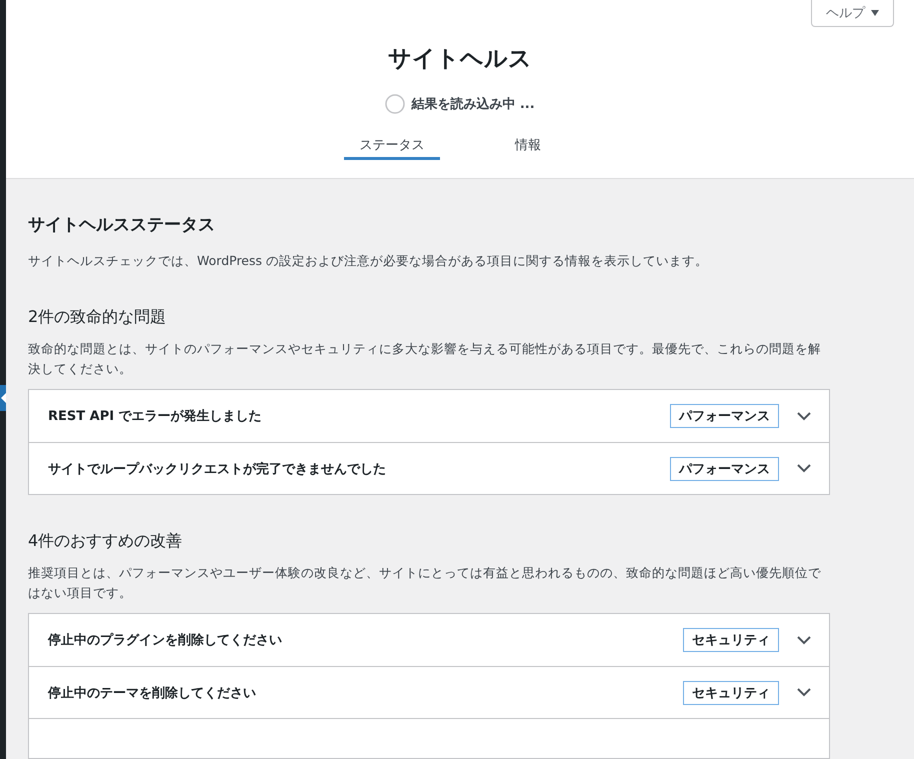 The image size is (914, 759). What do you see at coordinates (122, 225) in the screenshot?
I see `section-title: サイトヘルスステータス` at bounding box center [122, 225].